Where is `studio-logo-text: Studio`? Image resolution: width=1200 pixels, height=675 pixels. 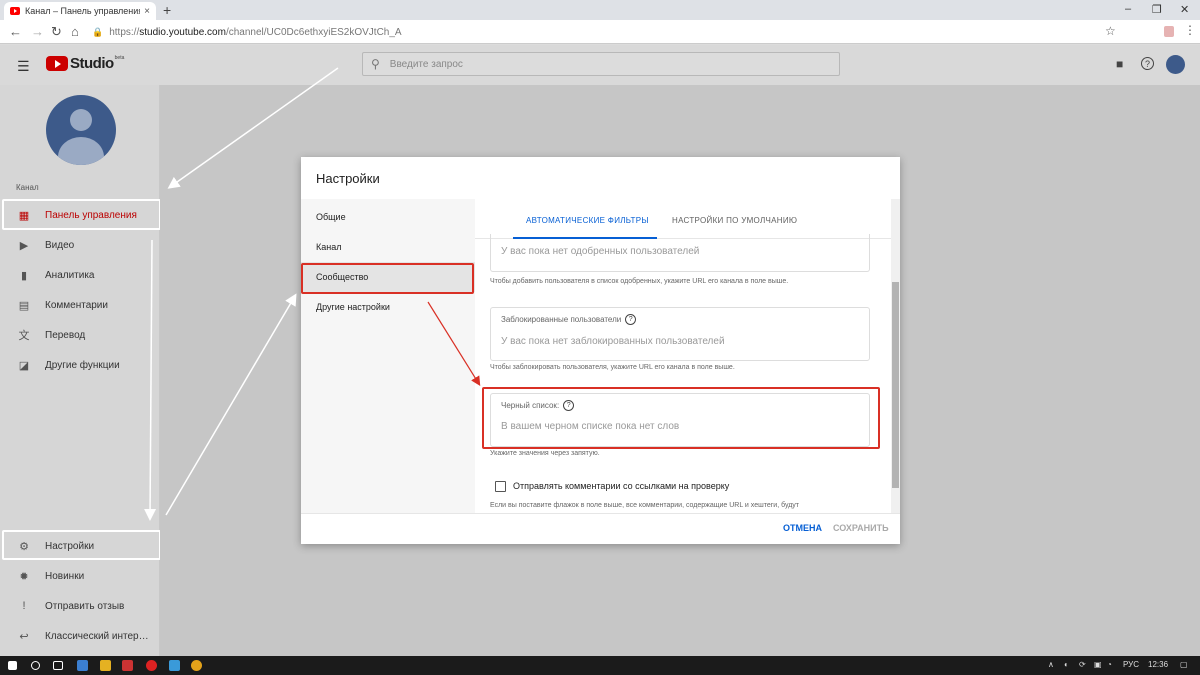 studio-logo-text: Studio is located at coordinates (92, 63).